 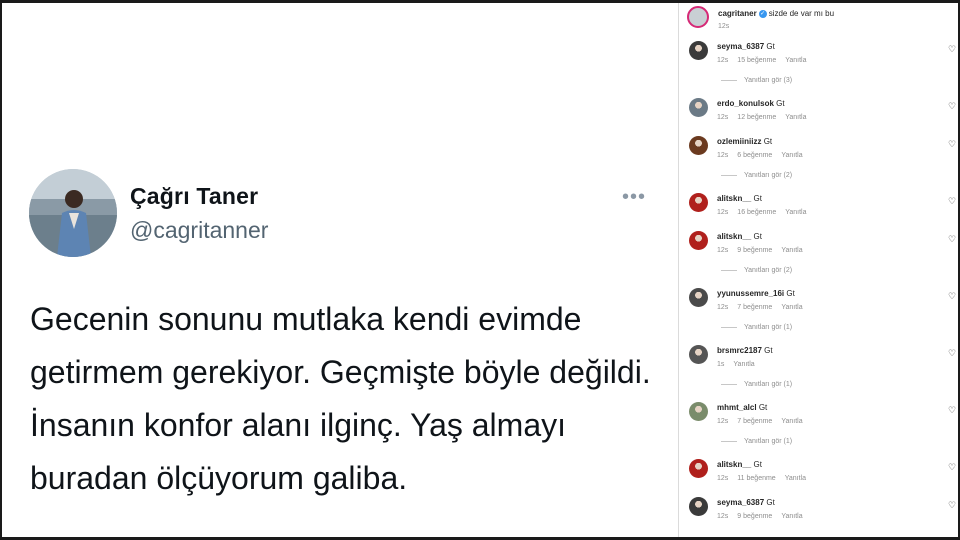 I want to click on comment-likes-count: 6 beğenme, so click(x=754, y=155).